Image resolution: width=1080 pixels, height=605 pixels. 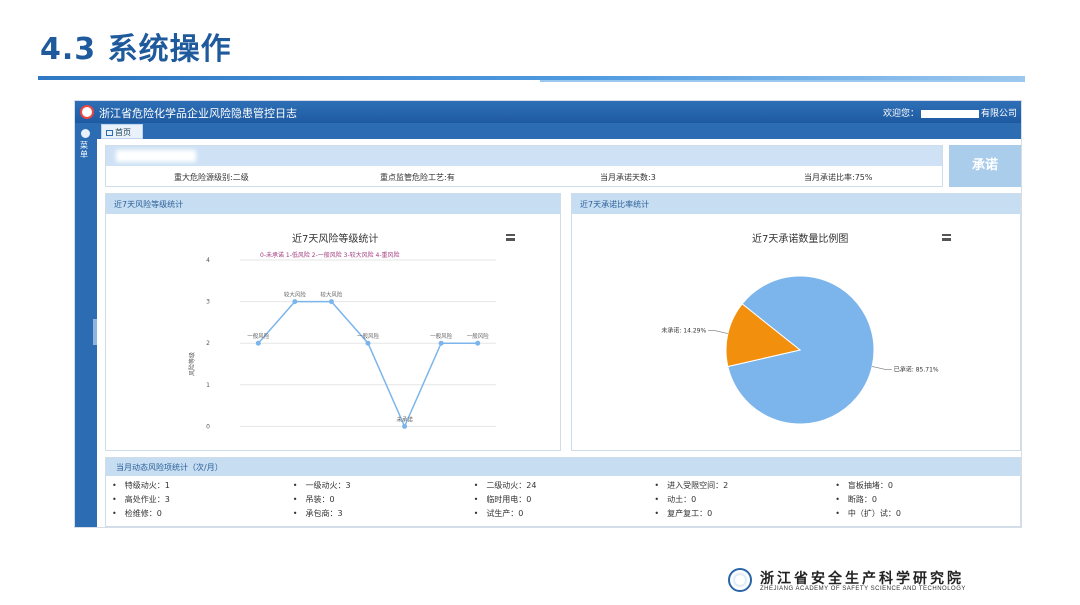 What do you see at coordinates (925, 513) in the screenshot?
I see `risk-stat-item: 中（扩）试：0` at bounding box center [925, 513].